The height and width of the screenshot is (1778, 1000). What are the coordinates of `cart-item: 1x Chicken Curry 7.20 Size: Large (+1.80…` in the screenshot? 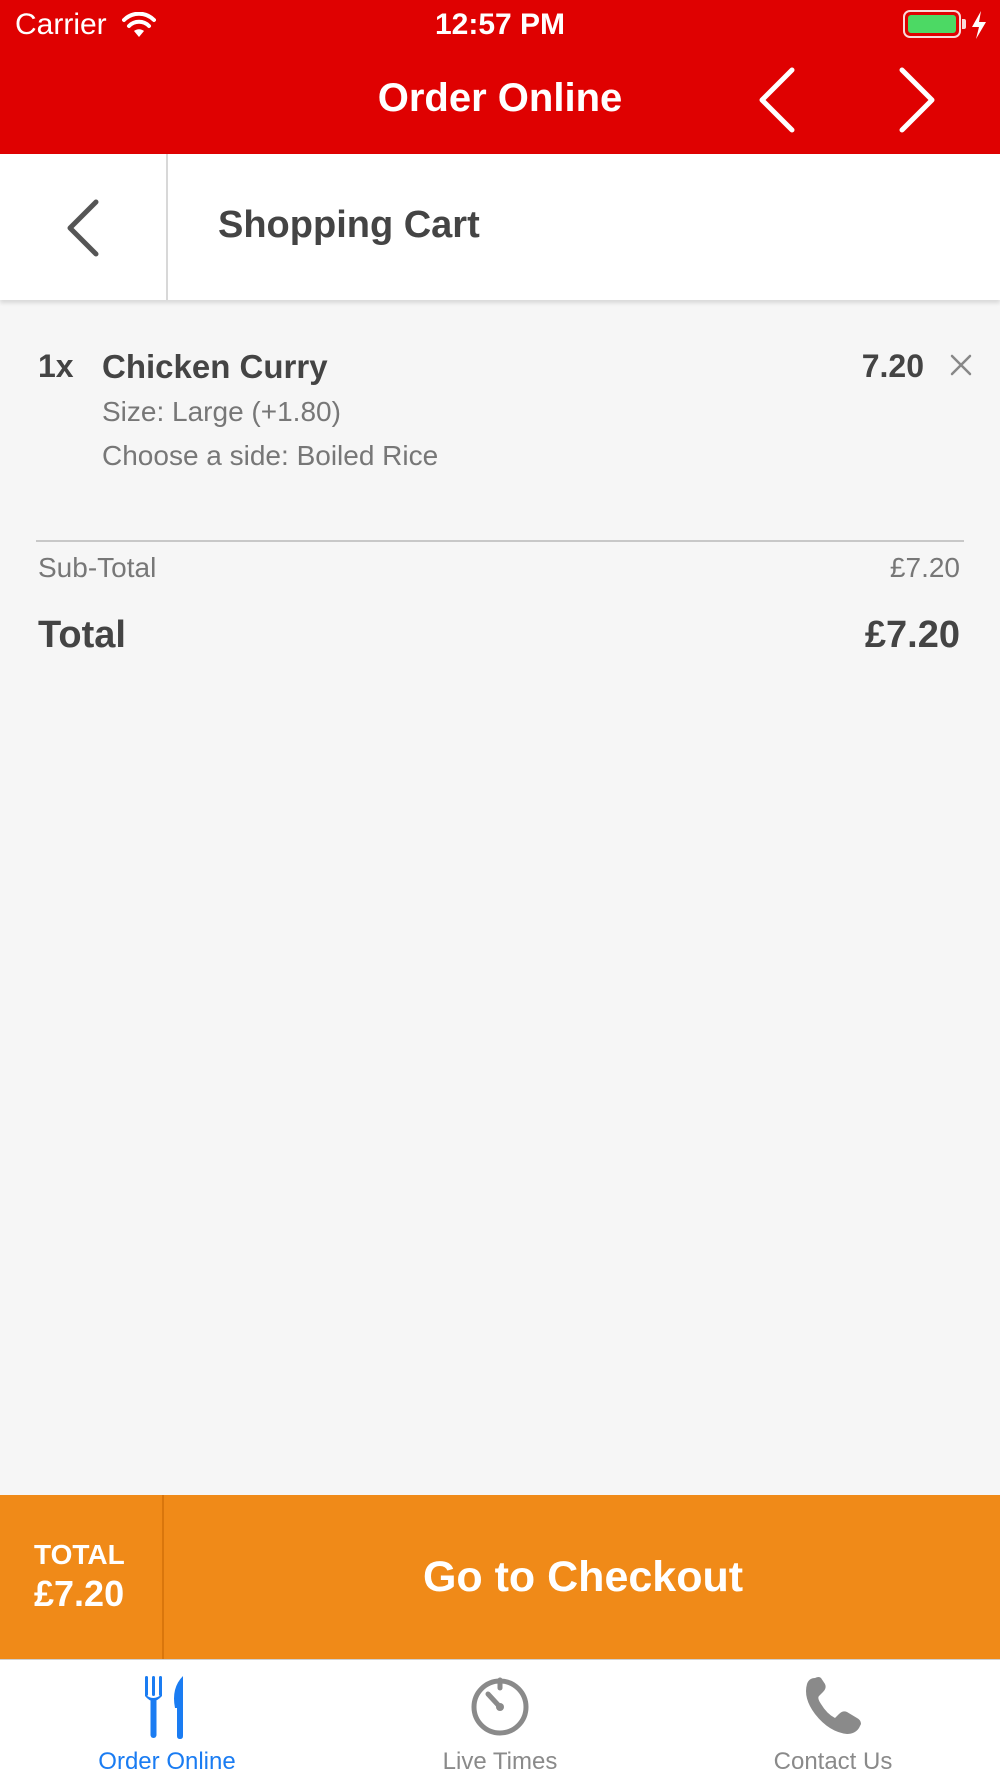 It's located at (500, 420).